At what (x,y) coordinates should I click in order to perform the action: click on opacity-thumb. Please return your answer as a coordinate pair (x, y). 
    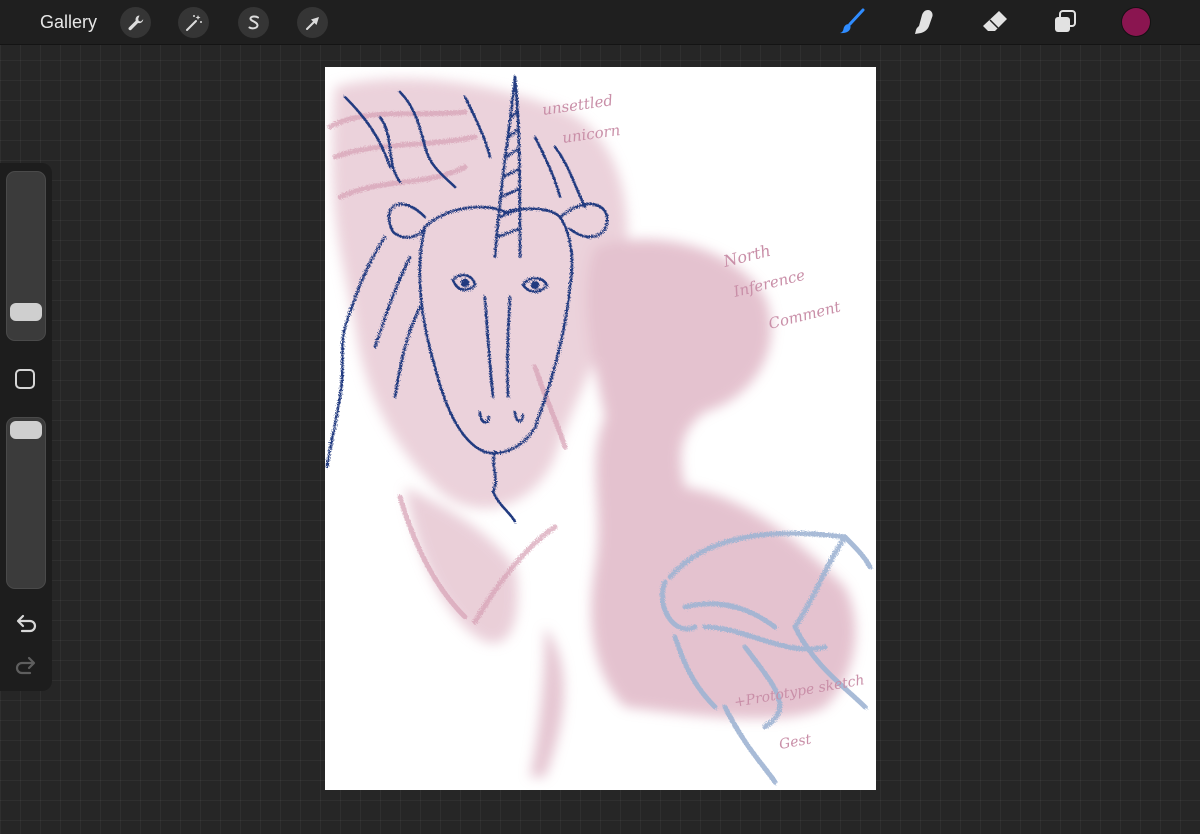
    Looking at the image, I should click on (26, 430).